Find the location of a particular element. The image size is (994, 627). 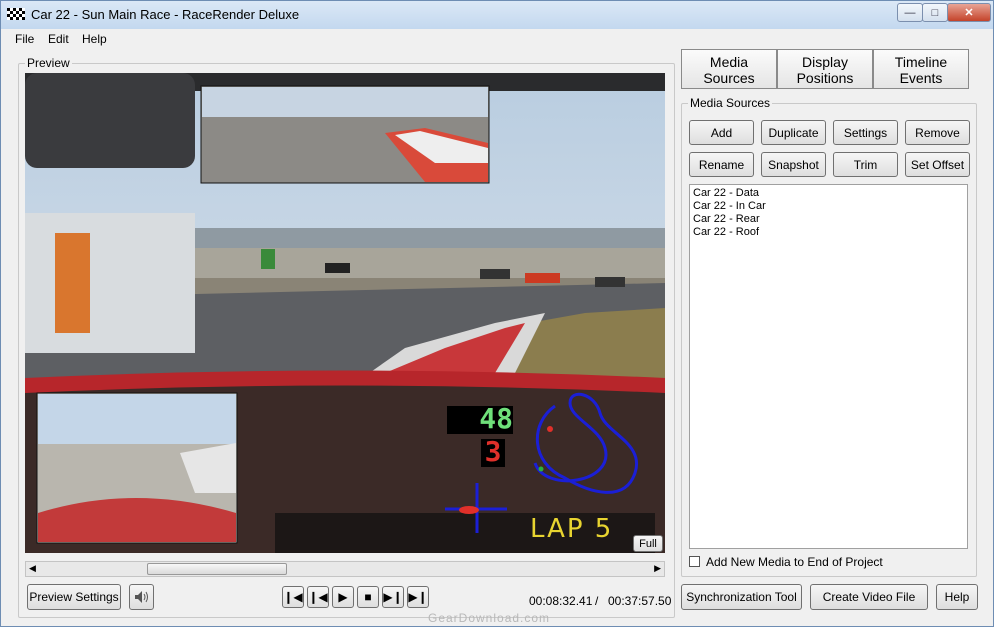

speed-readout: 48 is located at coordinates (496, 418).